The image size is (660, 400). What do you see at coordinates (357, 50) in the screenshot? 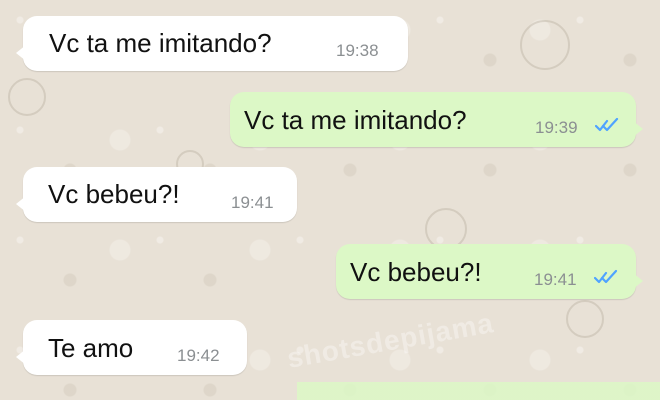
I see `message-time: 19:38` at bounding box center [357, 50].